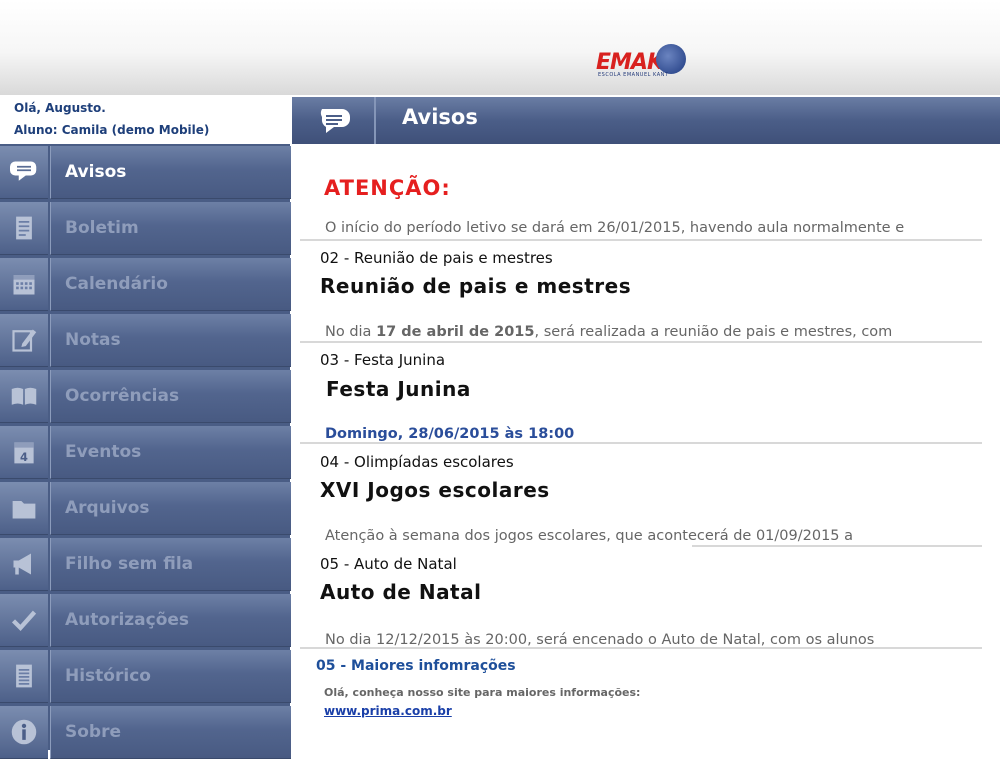 The image size is (1000, 760). What do you see at coordinates (383, 360) in the screenshot?
I see `notice-title: 03 - Festa Junina` at bounding box center [383, 360].